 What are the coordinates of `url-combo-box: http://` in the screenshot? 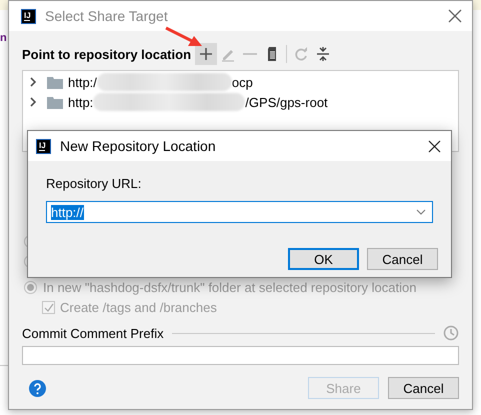 It's located at (239, 212).